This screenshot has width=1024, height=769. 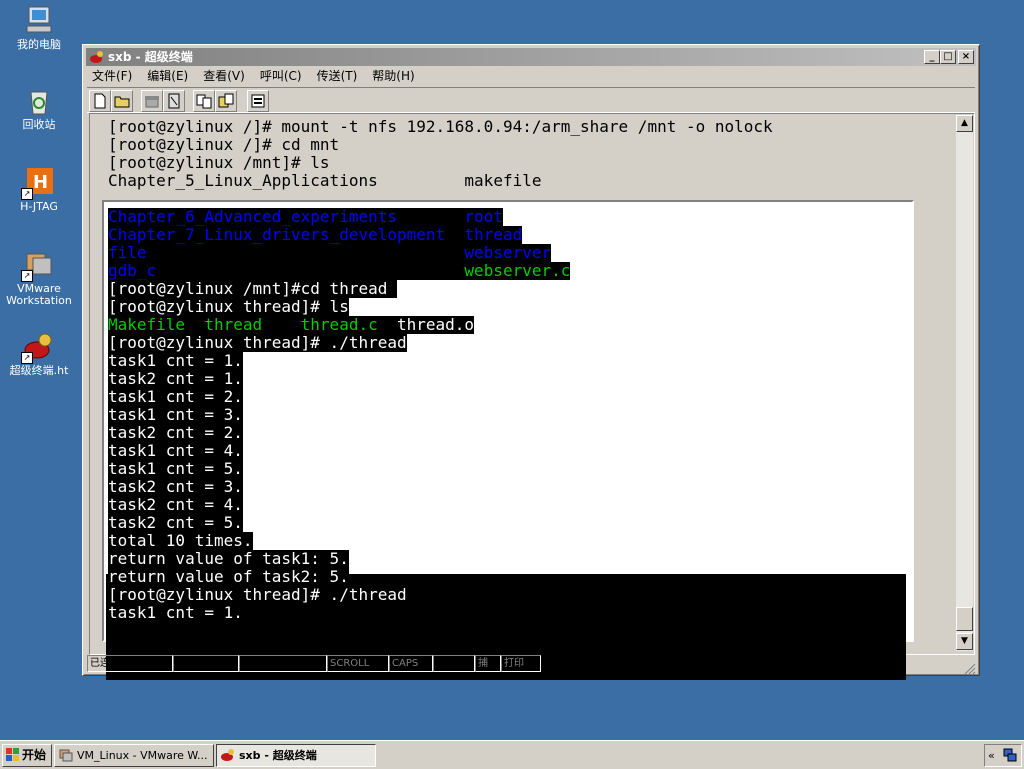 I want to click on desktop-icon-recycle-bin: 回收站, so click(x=39, y=107).